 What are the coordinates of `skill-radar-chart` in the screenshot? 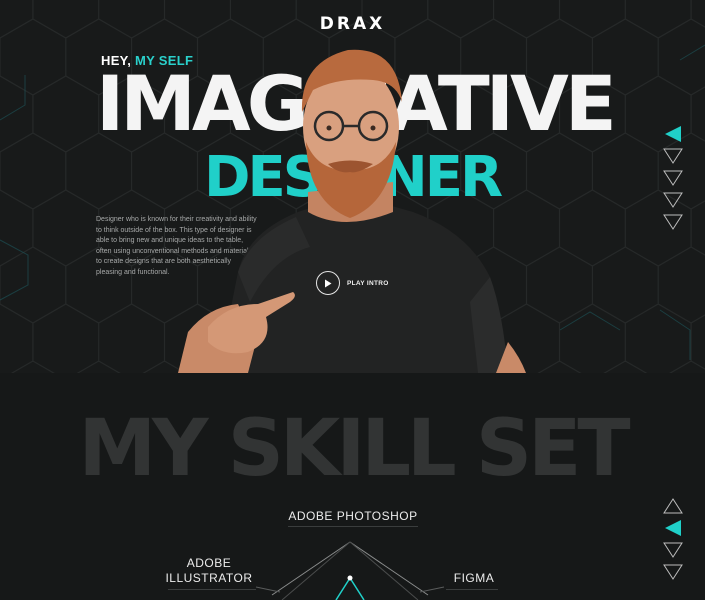 It's located at (350, 570).